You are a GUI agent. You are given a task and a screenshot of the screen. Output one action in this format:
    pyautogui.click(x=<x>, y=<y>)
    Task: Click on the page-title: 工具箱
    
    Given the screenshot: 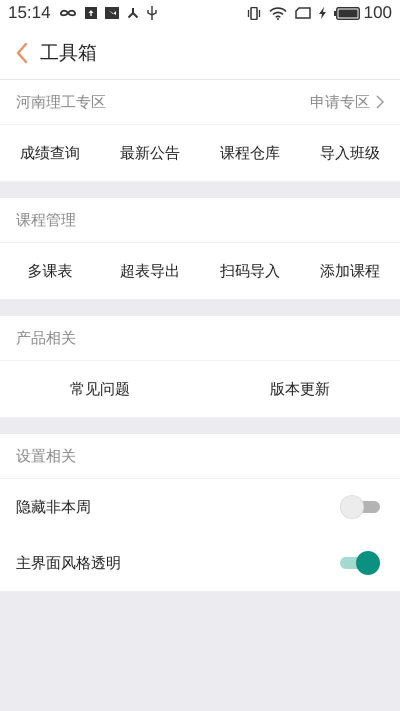 What is the action you would take?
    pyautogui.click(x=68, y=53)
    